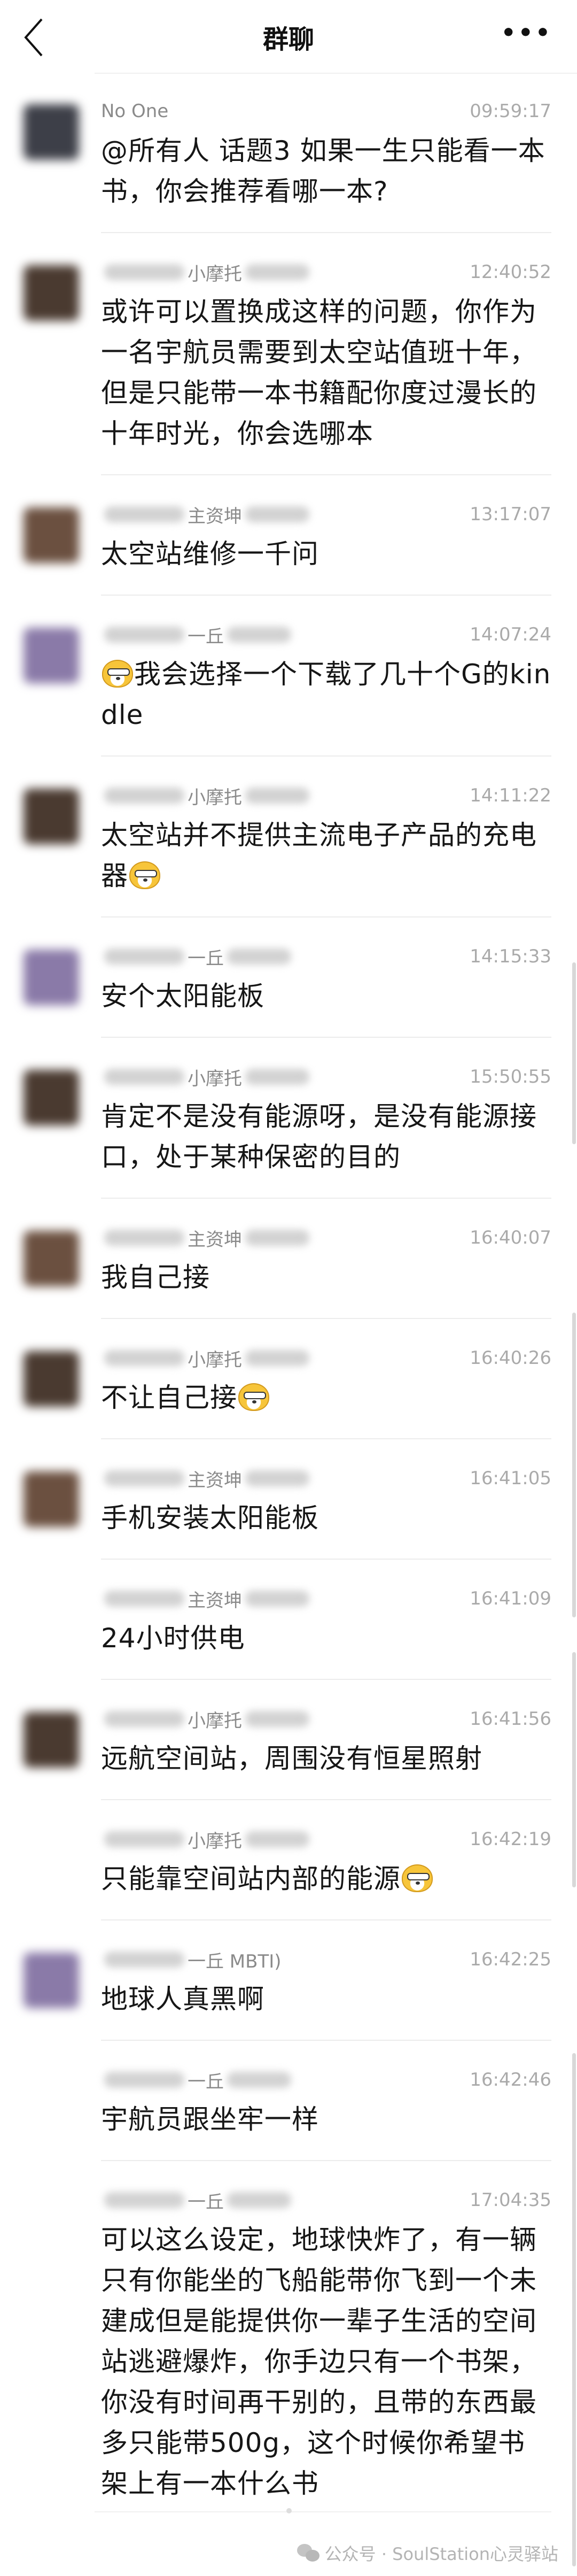  What do you see at coordinates (510, 1719) in the screenshot?
I see `timestamp: 16:41:56` at bounding box center [510, 1719].